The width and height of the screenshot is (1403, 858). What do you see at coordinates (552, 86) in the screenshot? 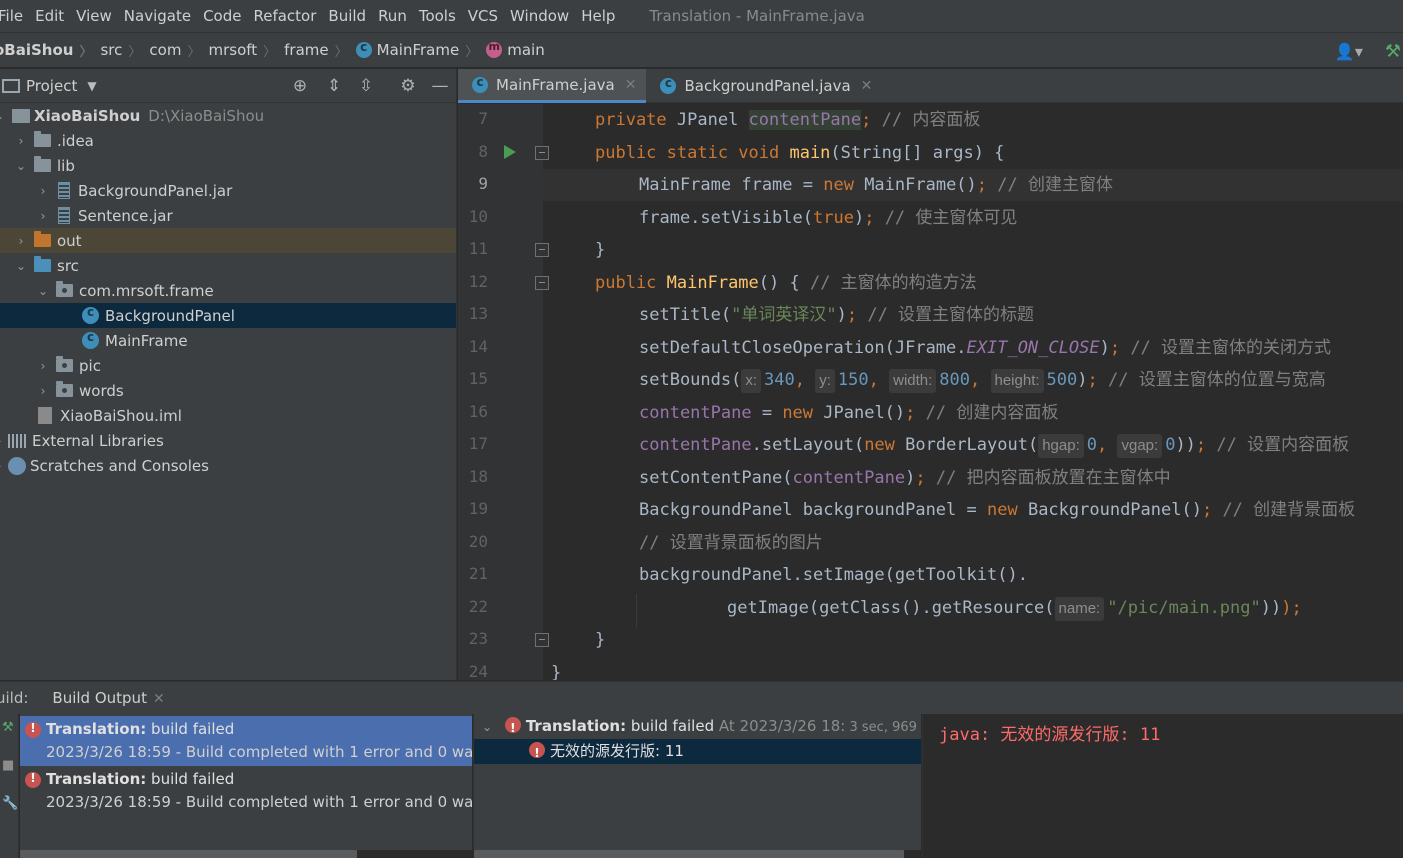
I see `tab-mainframe-java: MainFrame.java ✕` at bounding box center [552, 86].